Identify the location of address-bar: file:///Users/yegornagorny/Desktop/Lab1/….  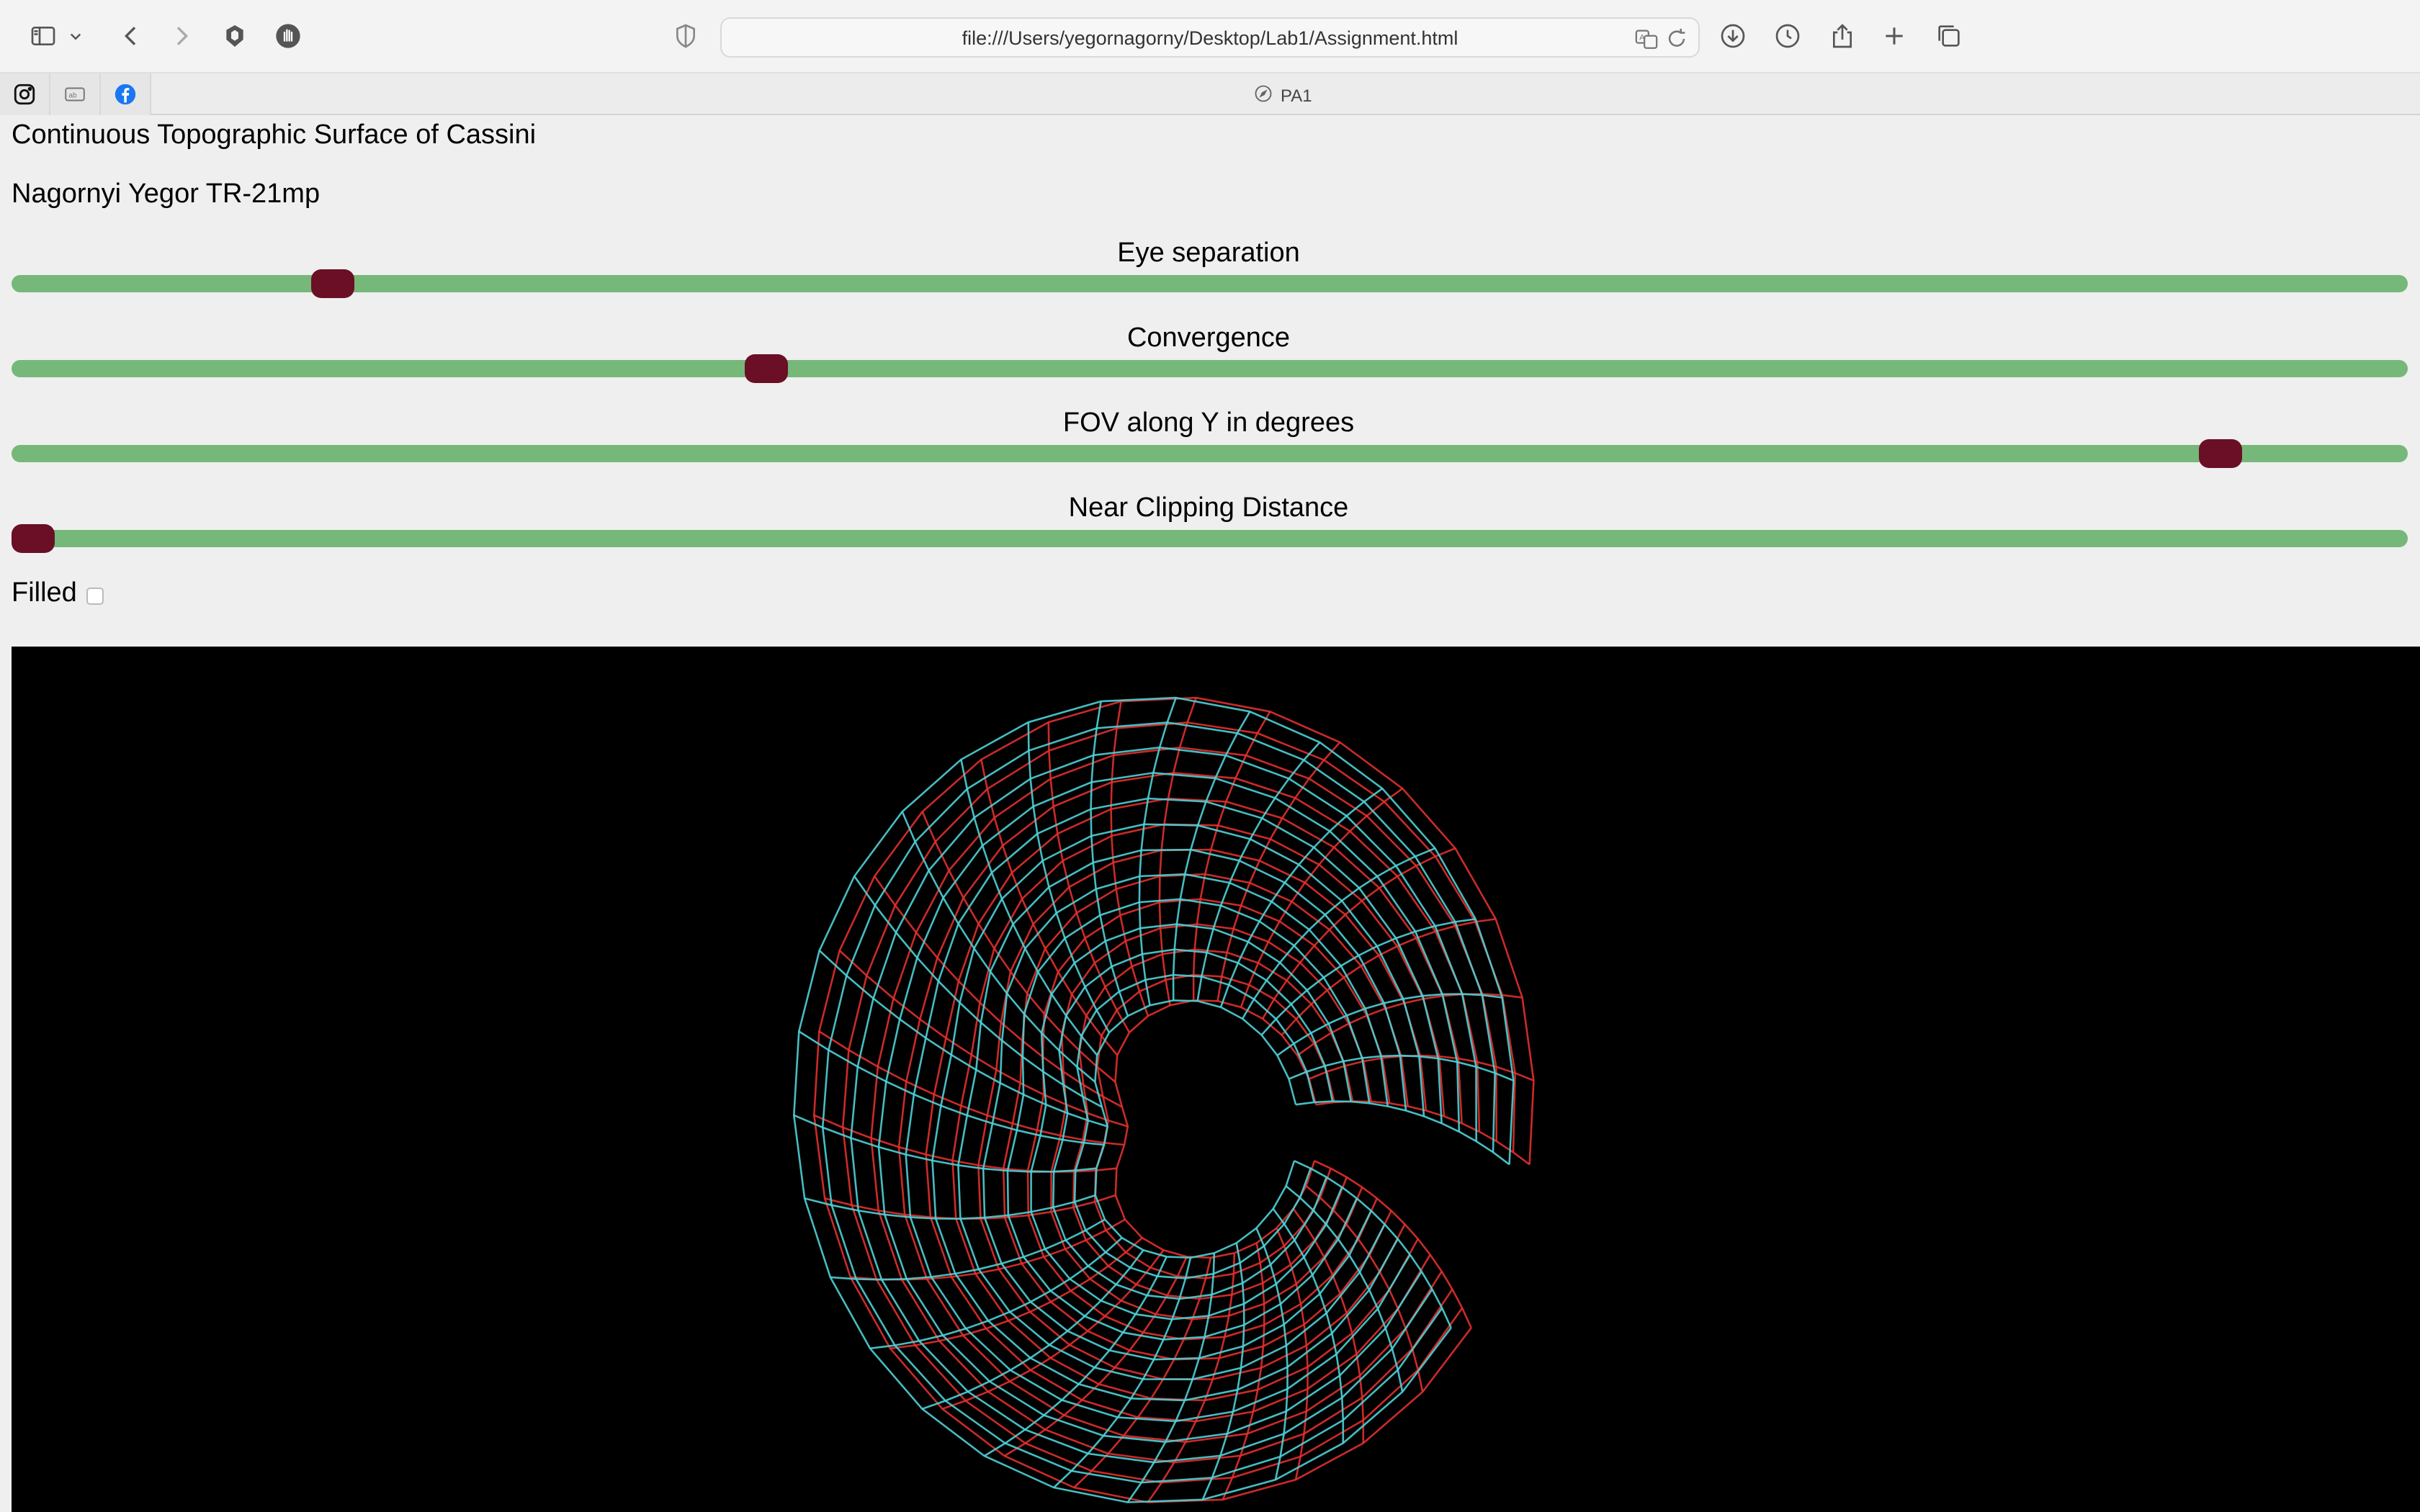
(1210, 37).